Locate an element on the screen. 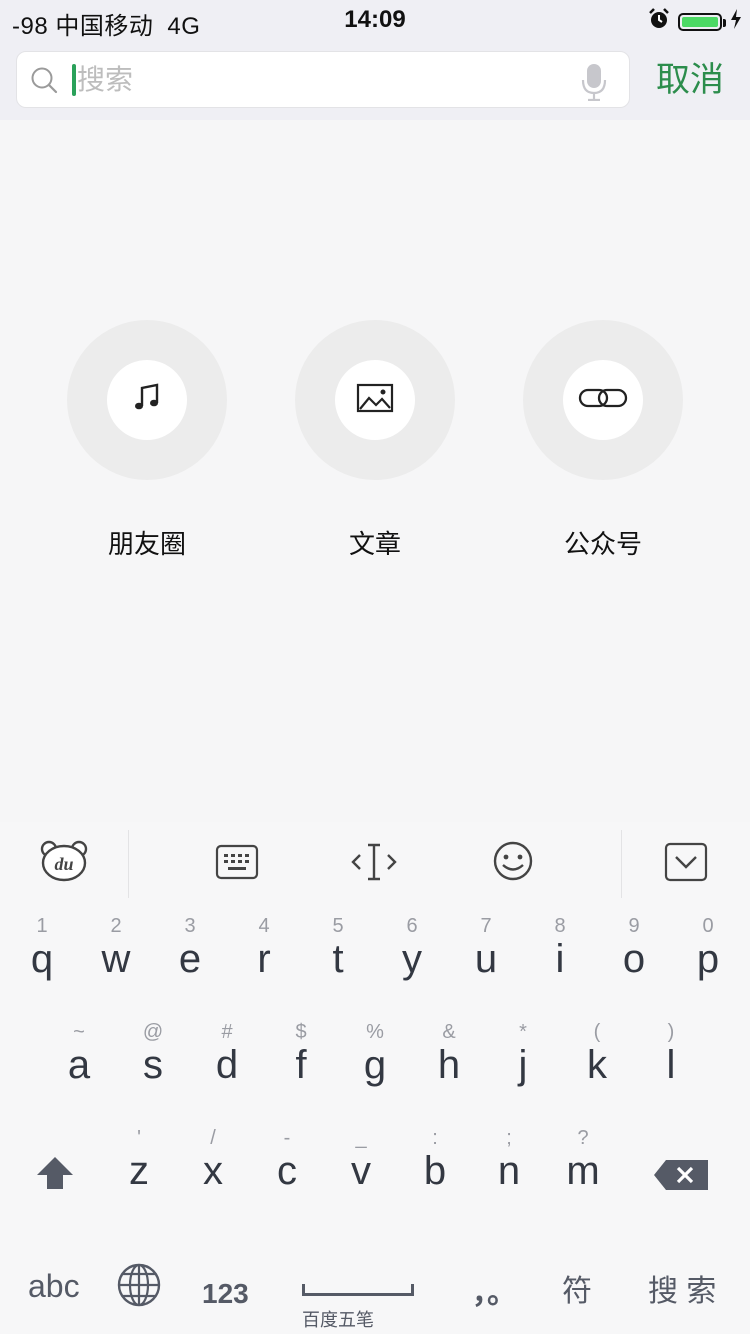 This screenshot has height=1334, width=750. search-placeholder: 搜索 is located at coordinates (105, 79).